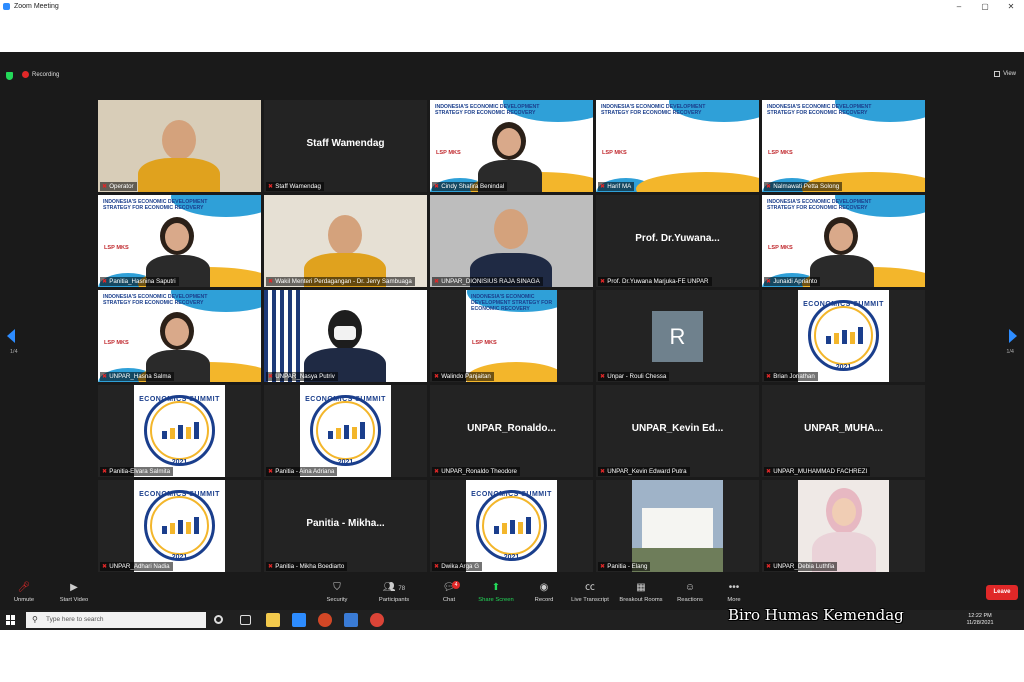 This screenshot has height=682, width=1024. I want to click on participant-name-label: ✖ Panitia-Elvara Salmita, so click(137, 471).